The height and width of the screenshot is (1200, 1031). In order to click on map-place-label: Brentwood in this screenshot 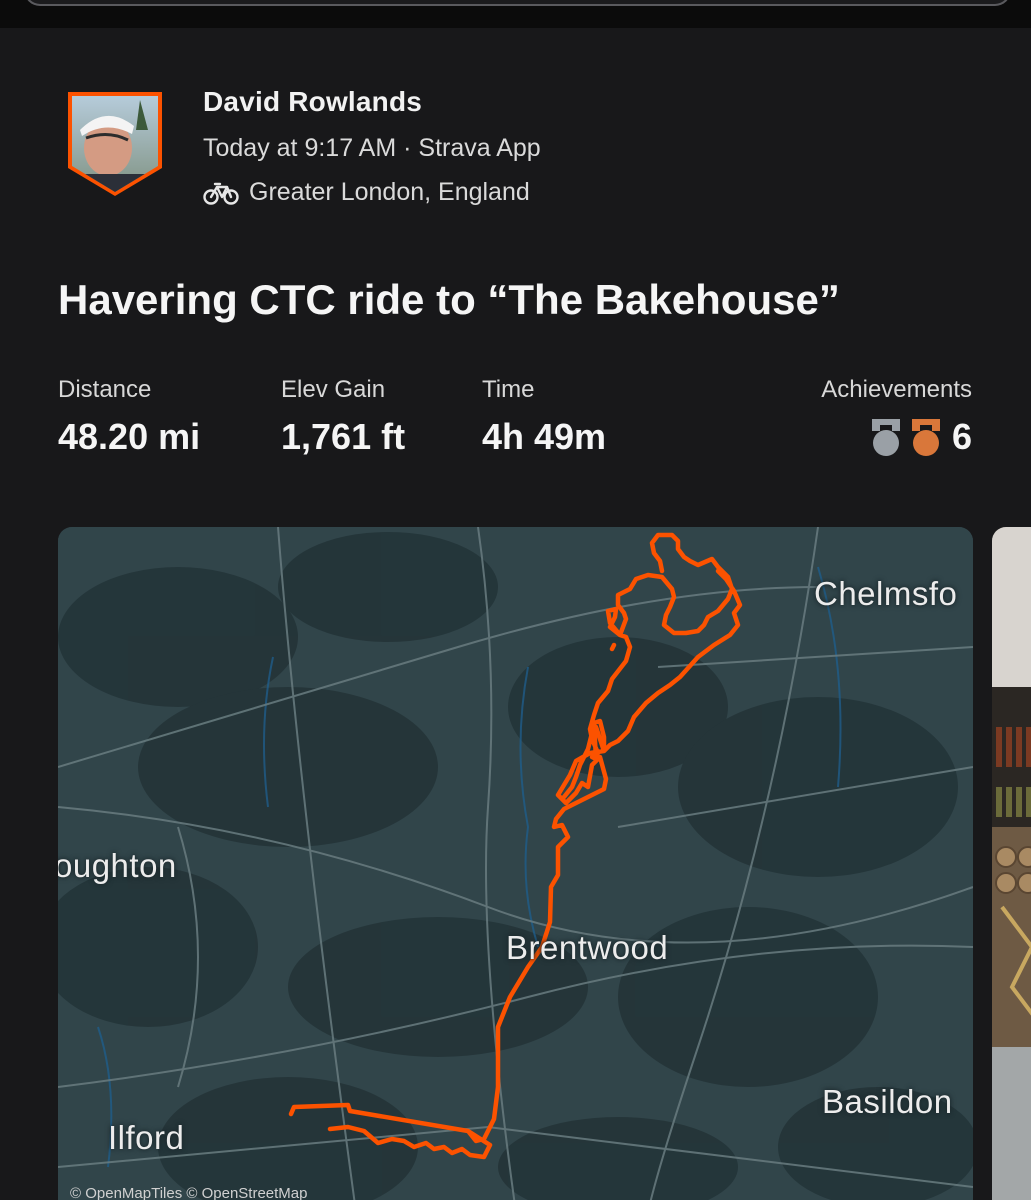, I will do `click(587, 947)`.